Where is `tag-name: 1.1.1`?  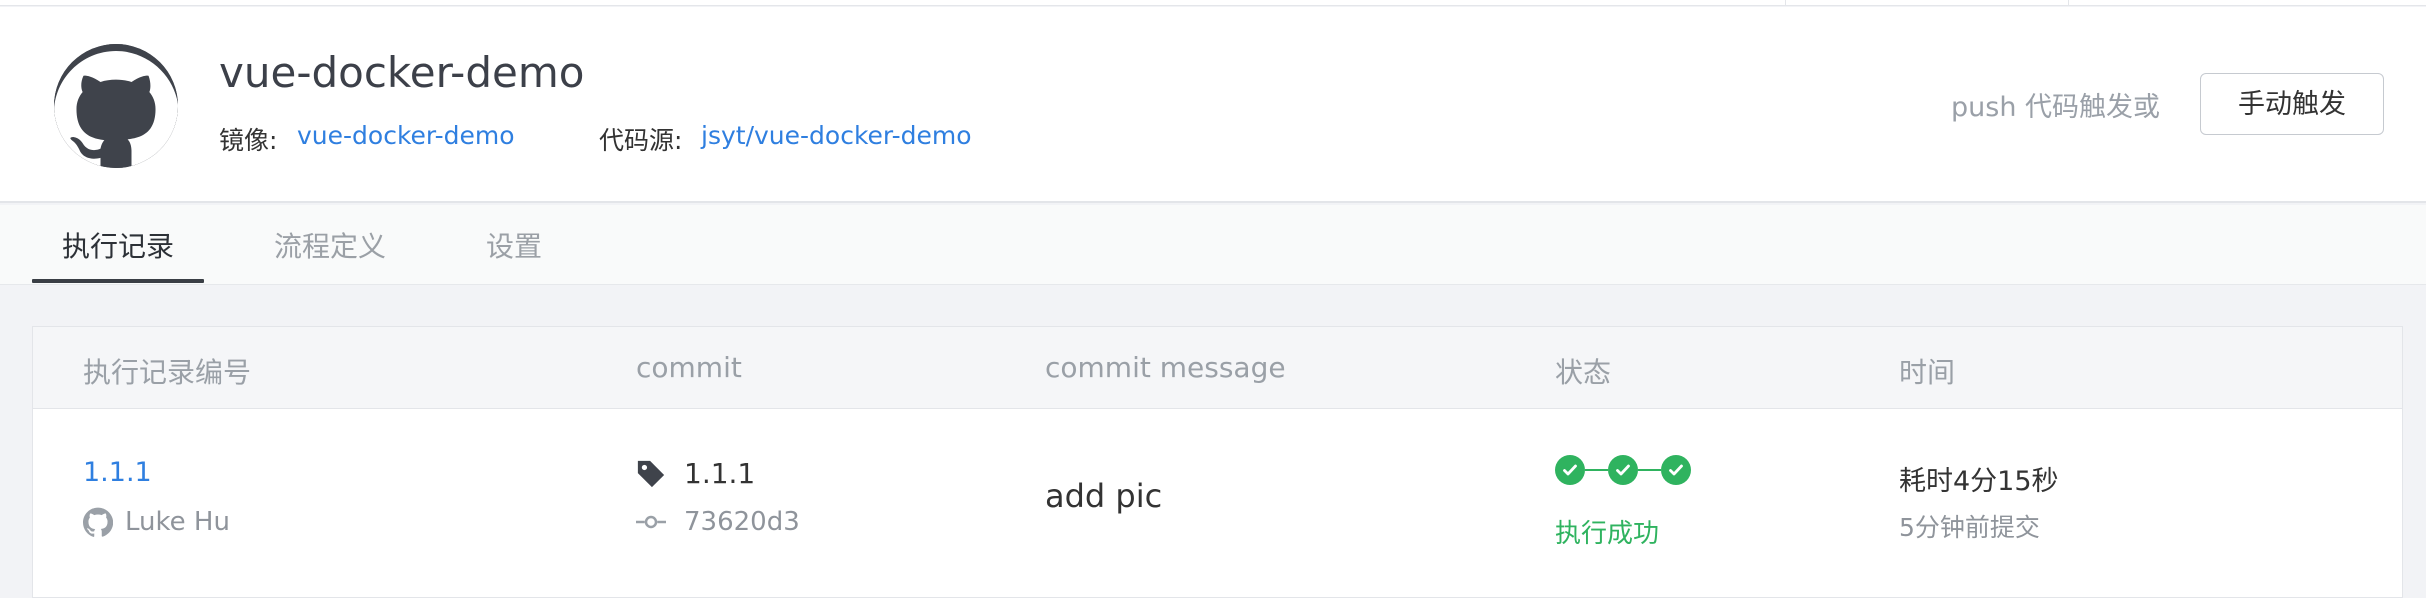 tag-name: 1.1.1 is located at coordinates (720, 473).